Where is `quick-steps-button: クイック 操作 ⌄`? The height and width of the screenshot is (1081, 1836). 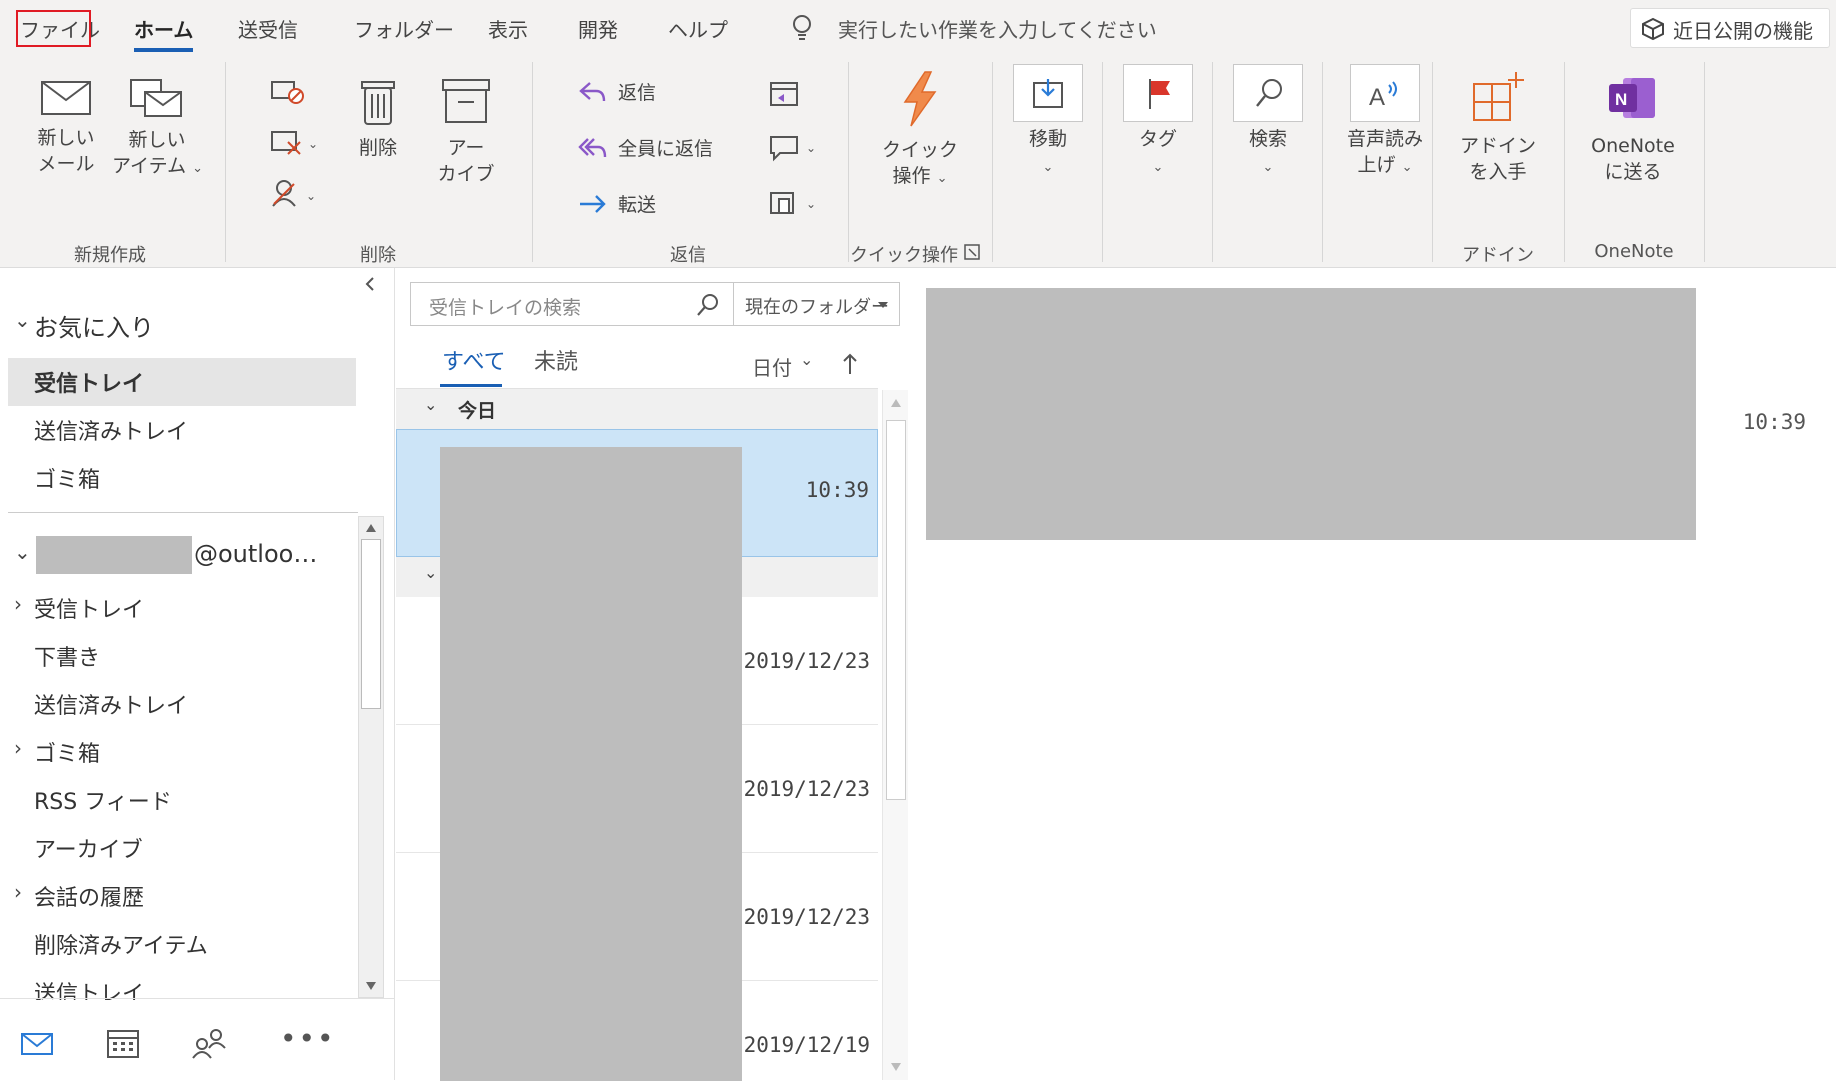 quick-steps-button: クイック 操作 ⌄ is located at coordinates (920, 131).